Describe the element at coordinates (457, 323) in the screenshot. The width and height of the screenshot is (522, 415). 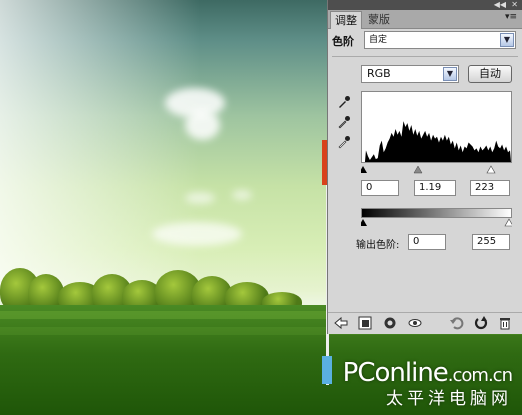
I see `previous-state-icon` at that location.